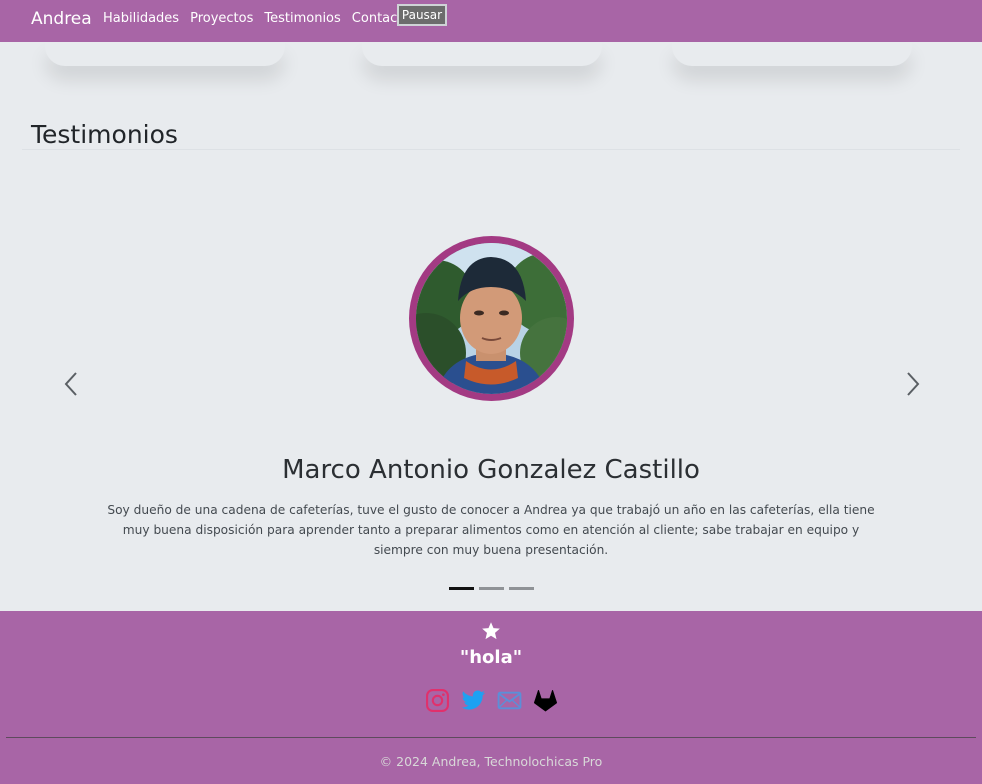 The width and height of the screenshot is (982, 784). What do you see at coordinates (221, 18) in the screenshot?
I see `nav-link-proyectos: Proyectos` at bounding box center [221, 18].